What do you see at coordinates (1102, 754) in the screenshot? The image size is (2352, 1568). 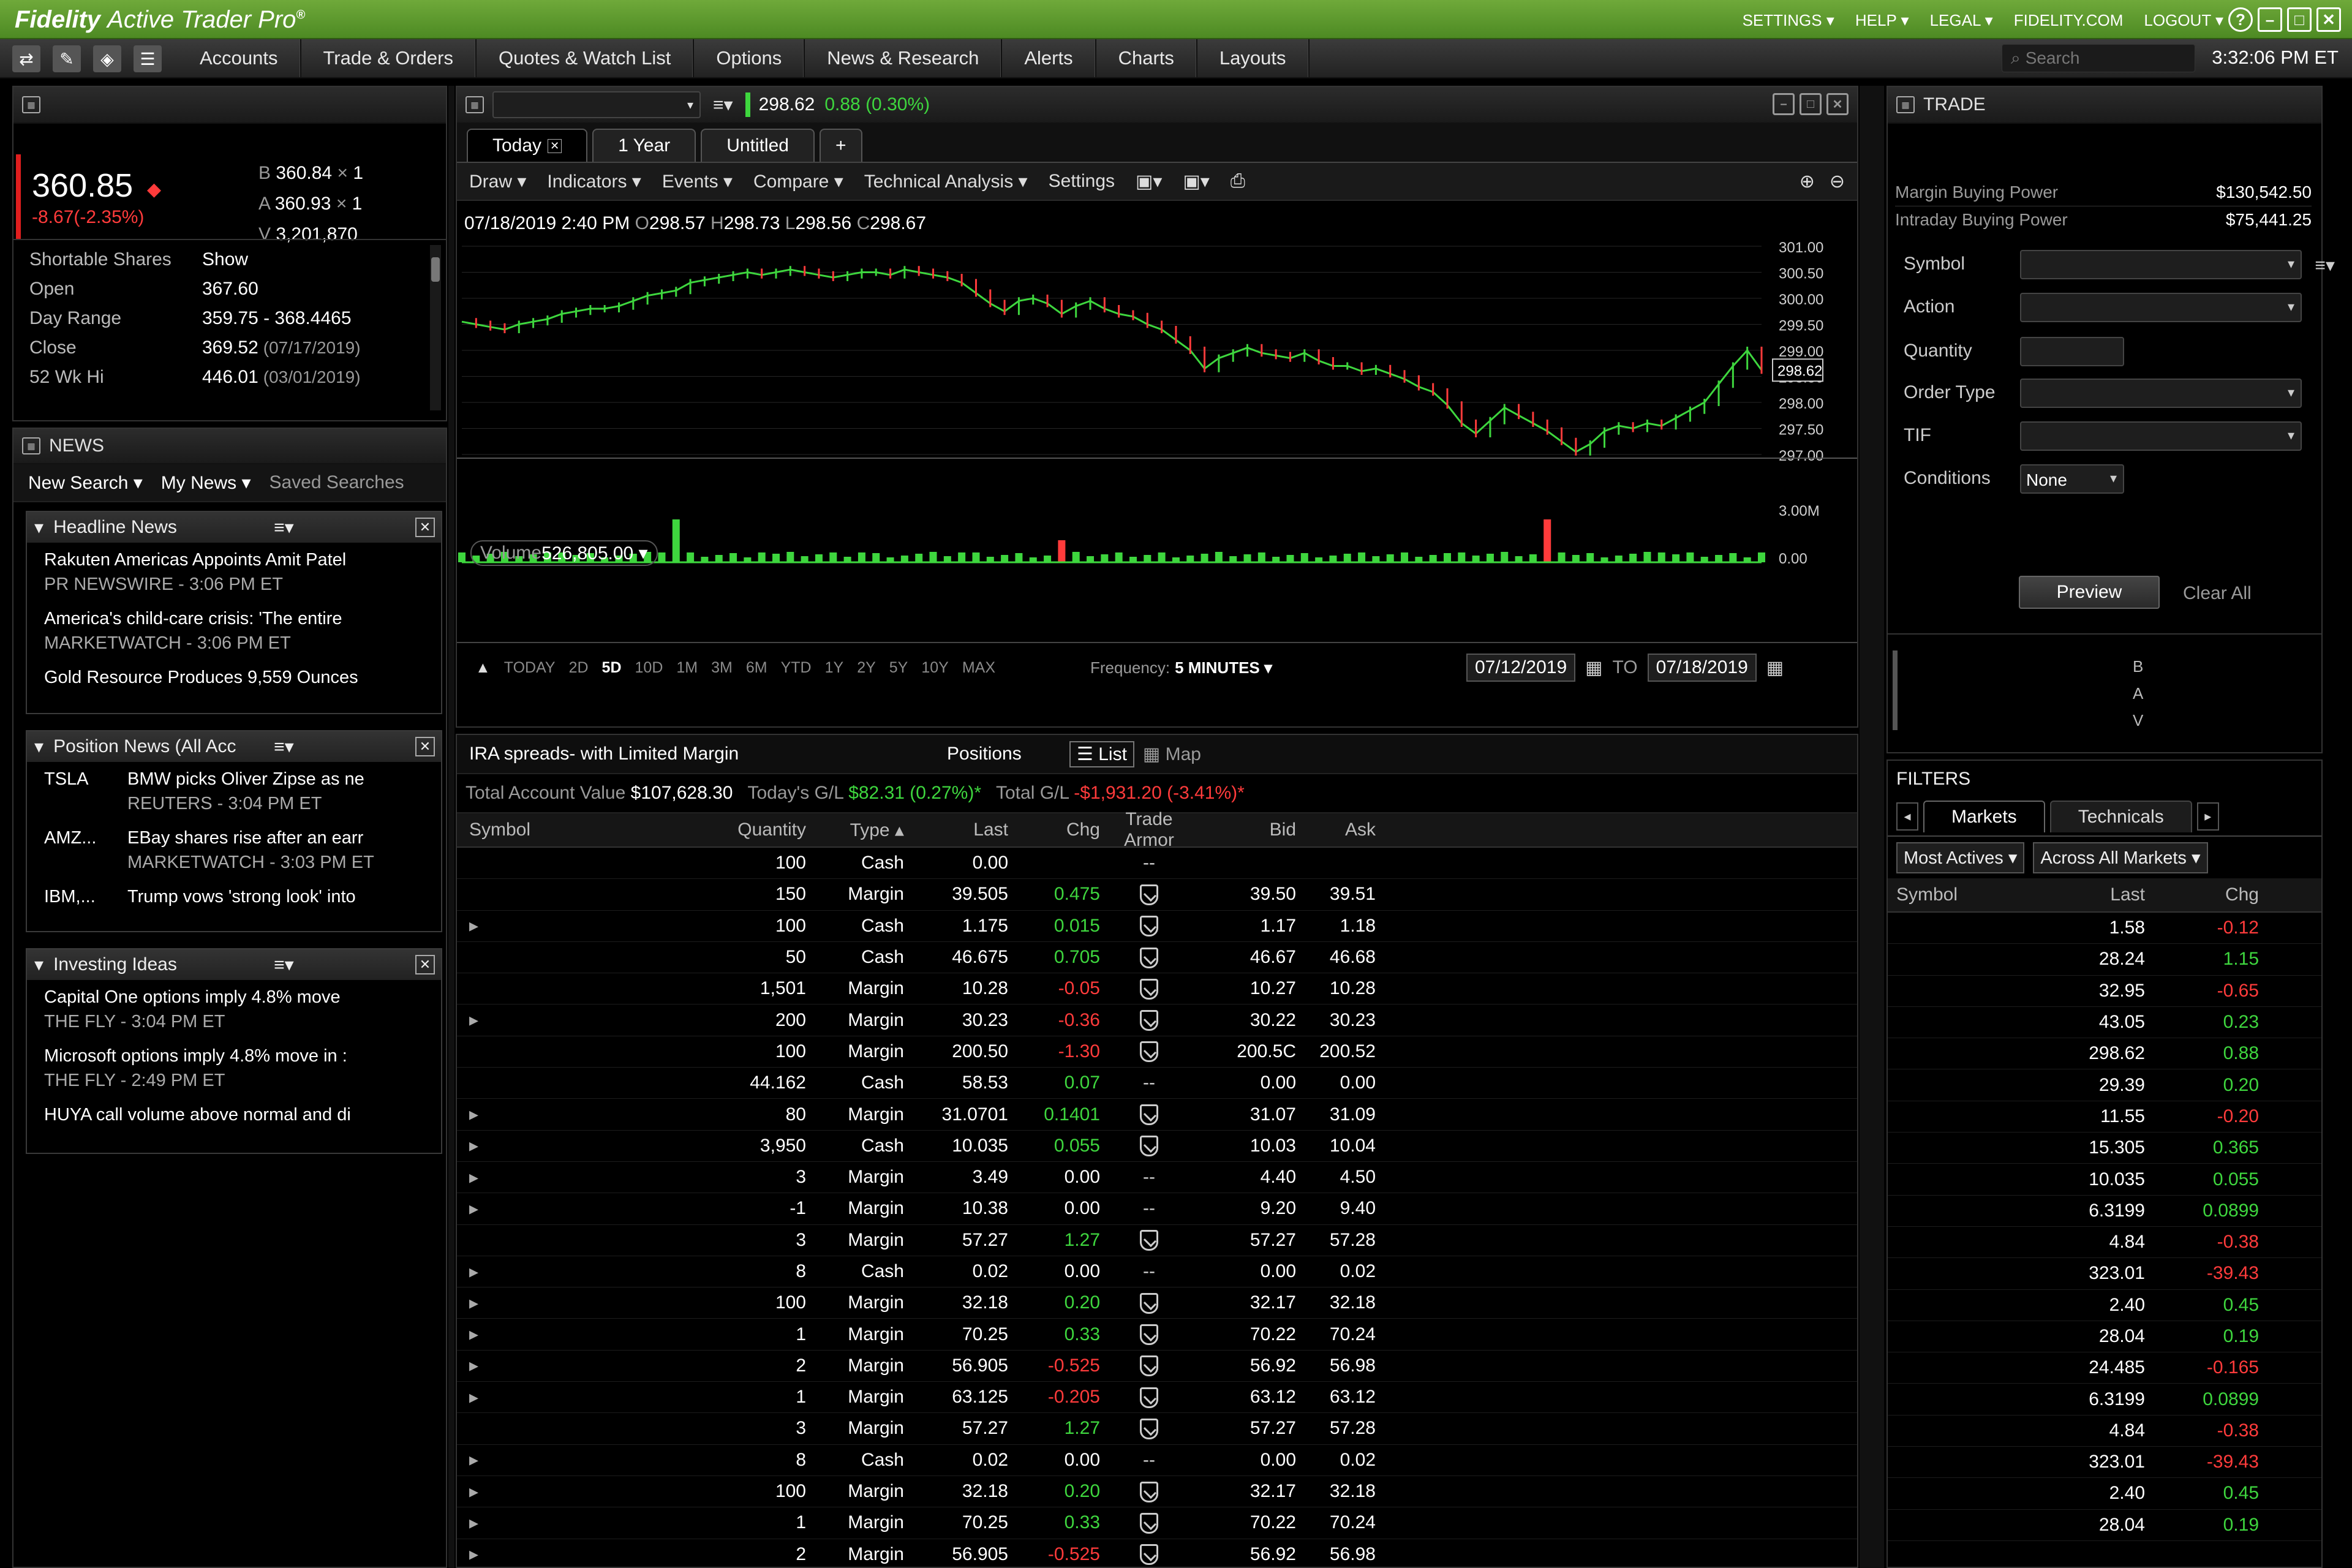 I see `list-view-button: ☰ List` at bounding box center [1102, 754].